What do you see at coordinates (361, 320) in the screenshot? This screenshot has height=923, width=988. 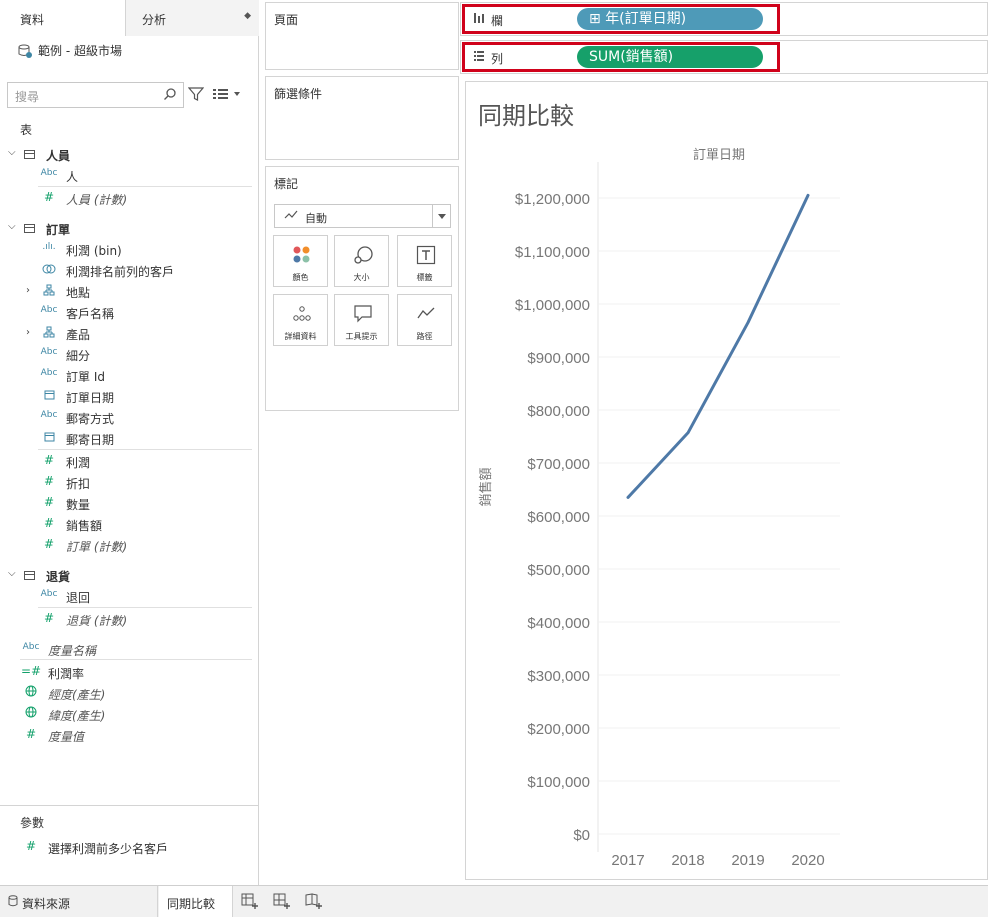 I see `tooltip-button: 工具提示` at bounding box center [361, 320].